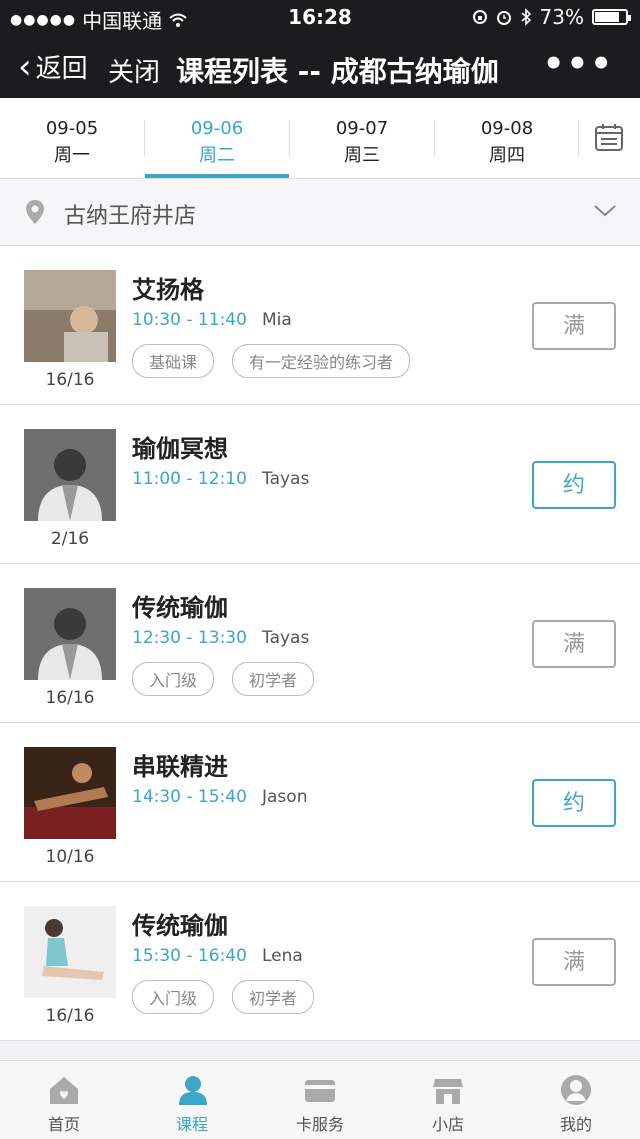  I want to click on profile-icon, so click(576, 1090).